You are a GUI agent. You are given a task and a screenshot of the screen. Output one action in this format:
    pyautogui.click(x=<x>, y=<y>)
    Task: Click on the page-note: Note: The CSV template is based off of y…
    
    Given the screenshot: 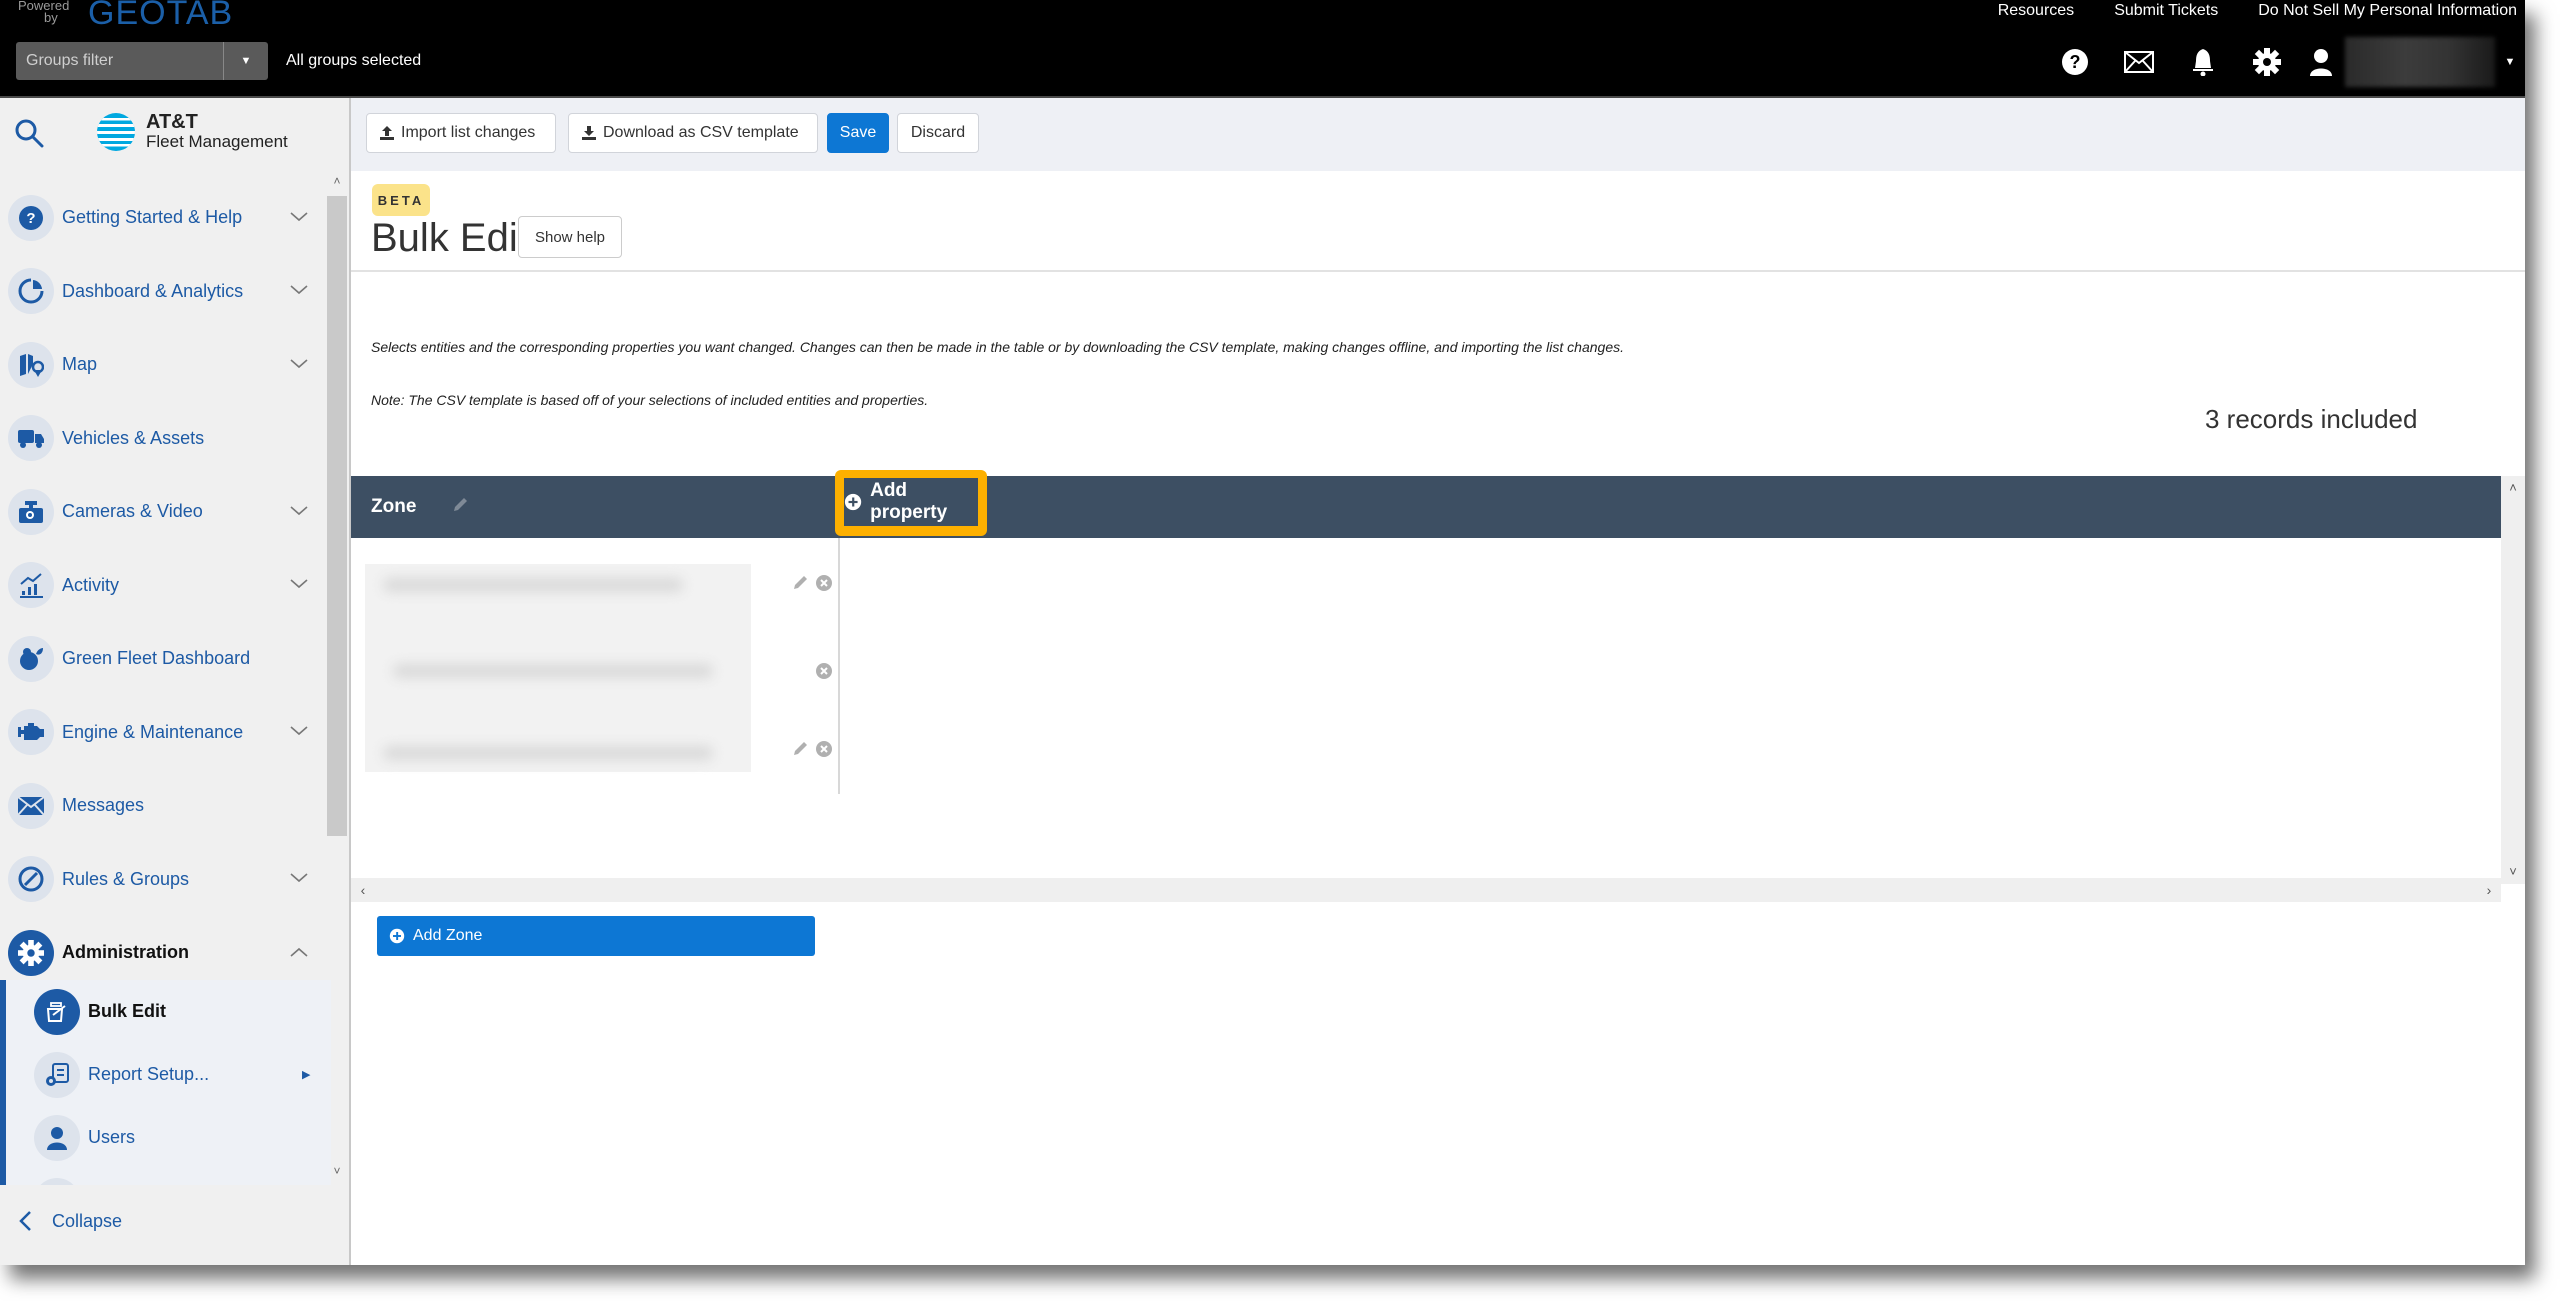 What is the action you would take?
    pyautogui.click(x=650, y=400)
    